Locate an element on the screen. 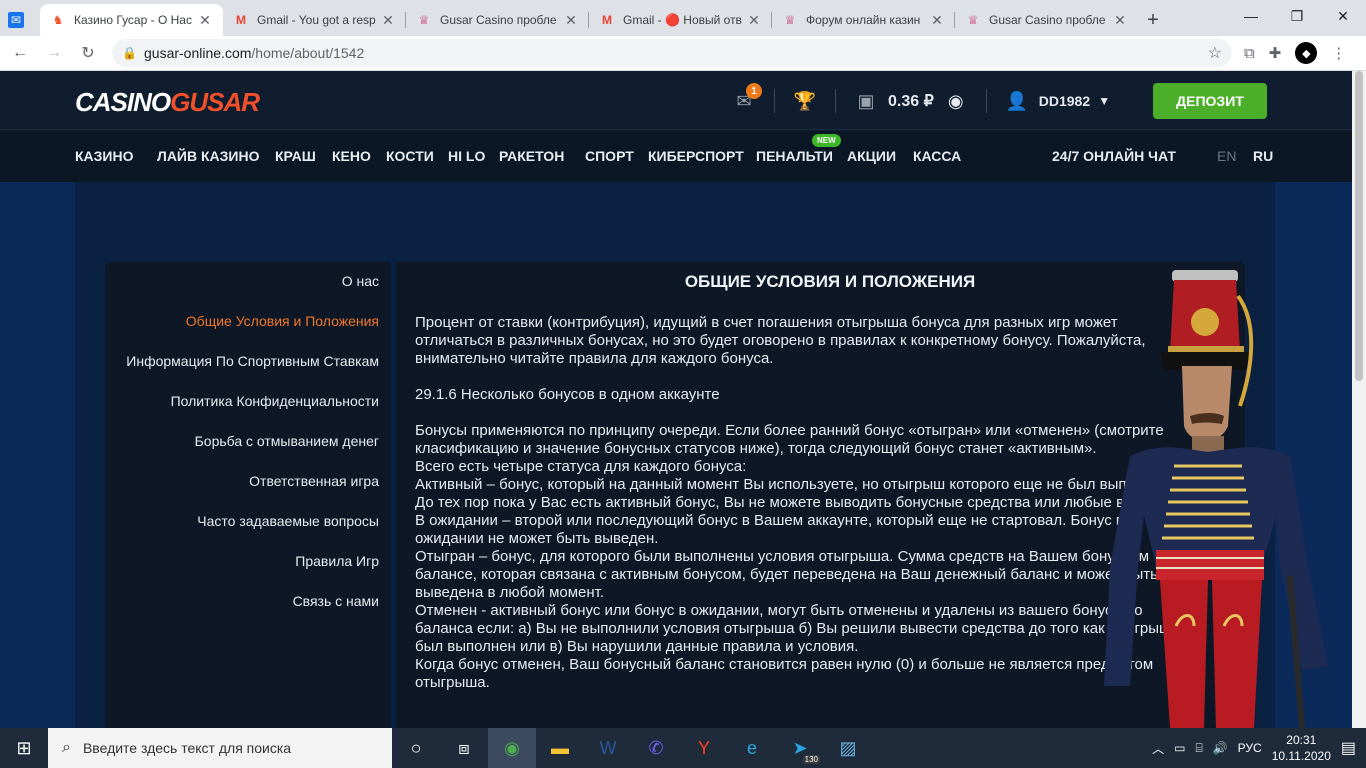 This screenshot has height=768, width=1366. sidebar-item-terms: Общие Условия и Положения is located at coordinates (282, 321).